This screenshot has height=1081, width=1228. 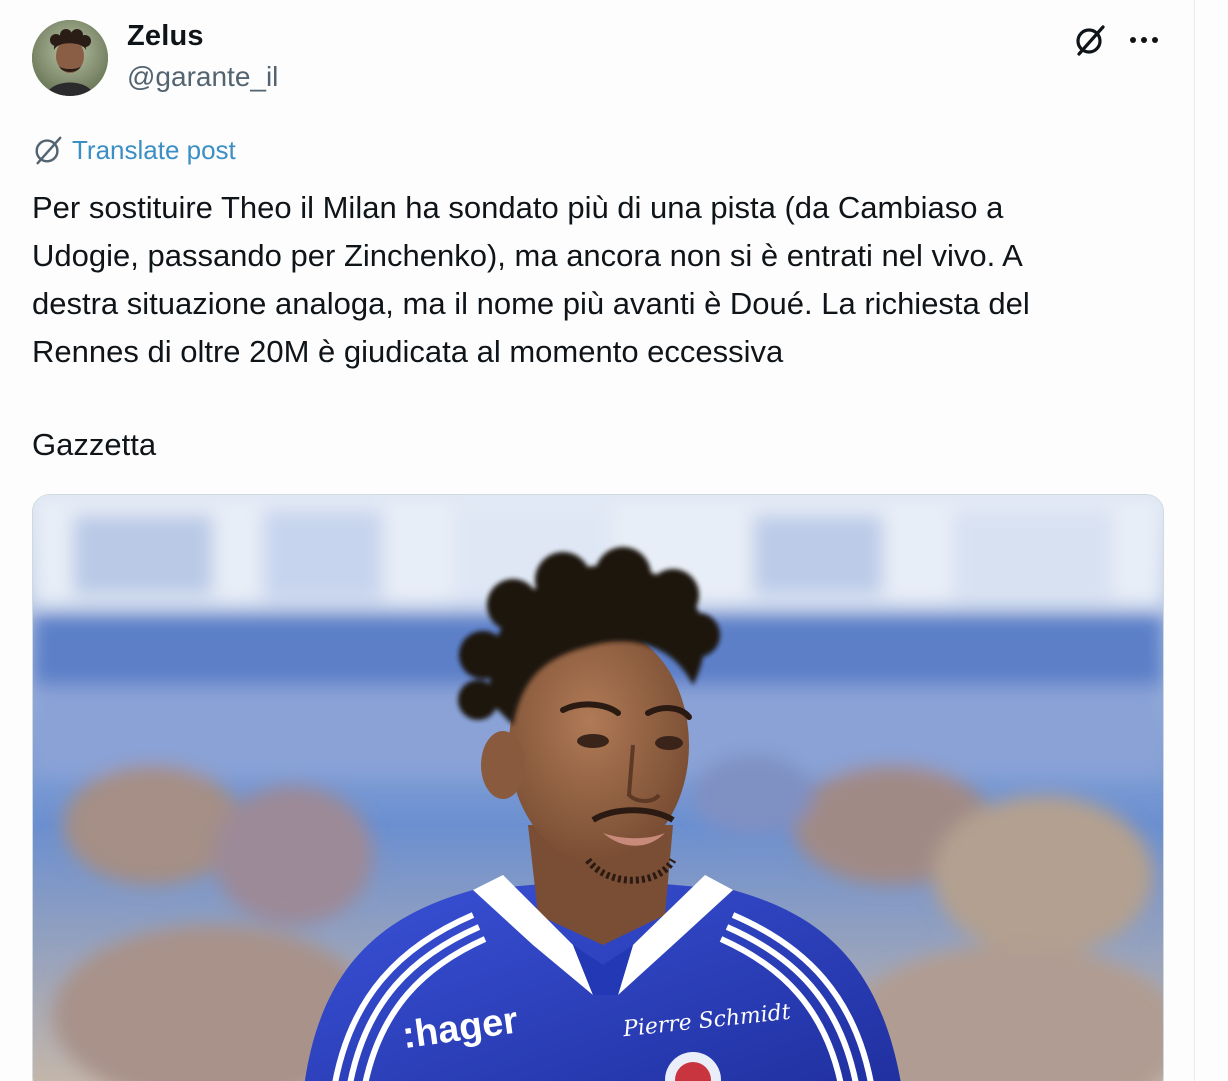 I want to click on translate-post-link: Translate post, so click(x=134, y=150).